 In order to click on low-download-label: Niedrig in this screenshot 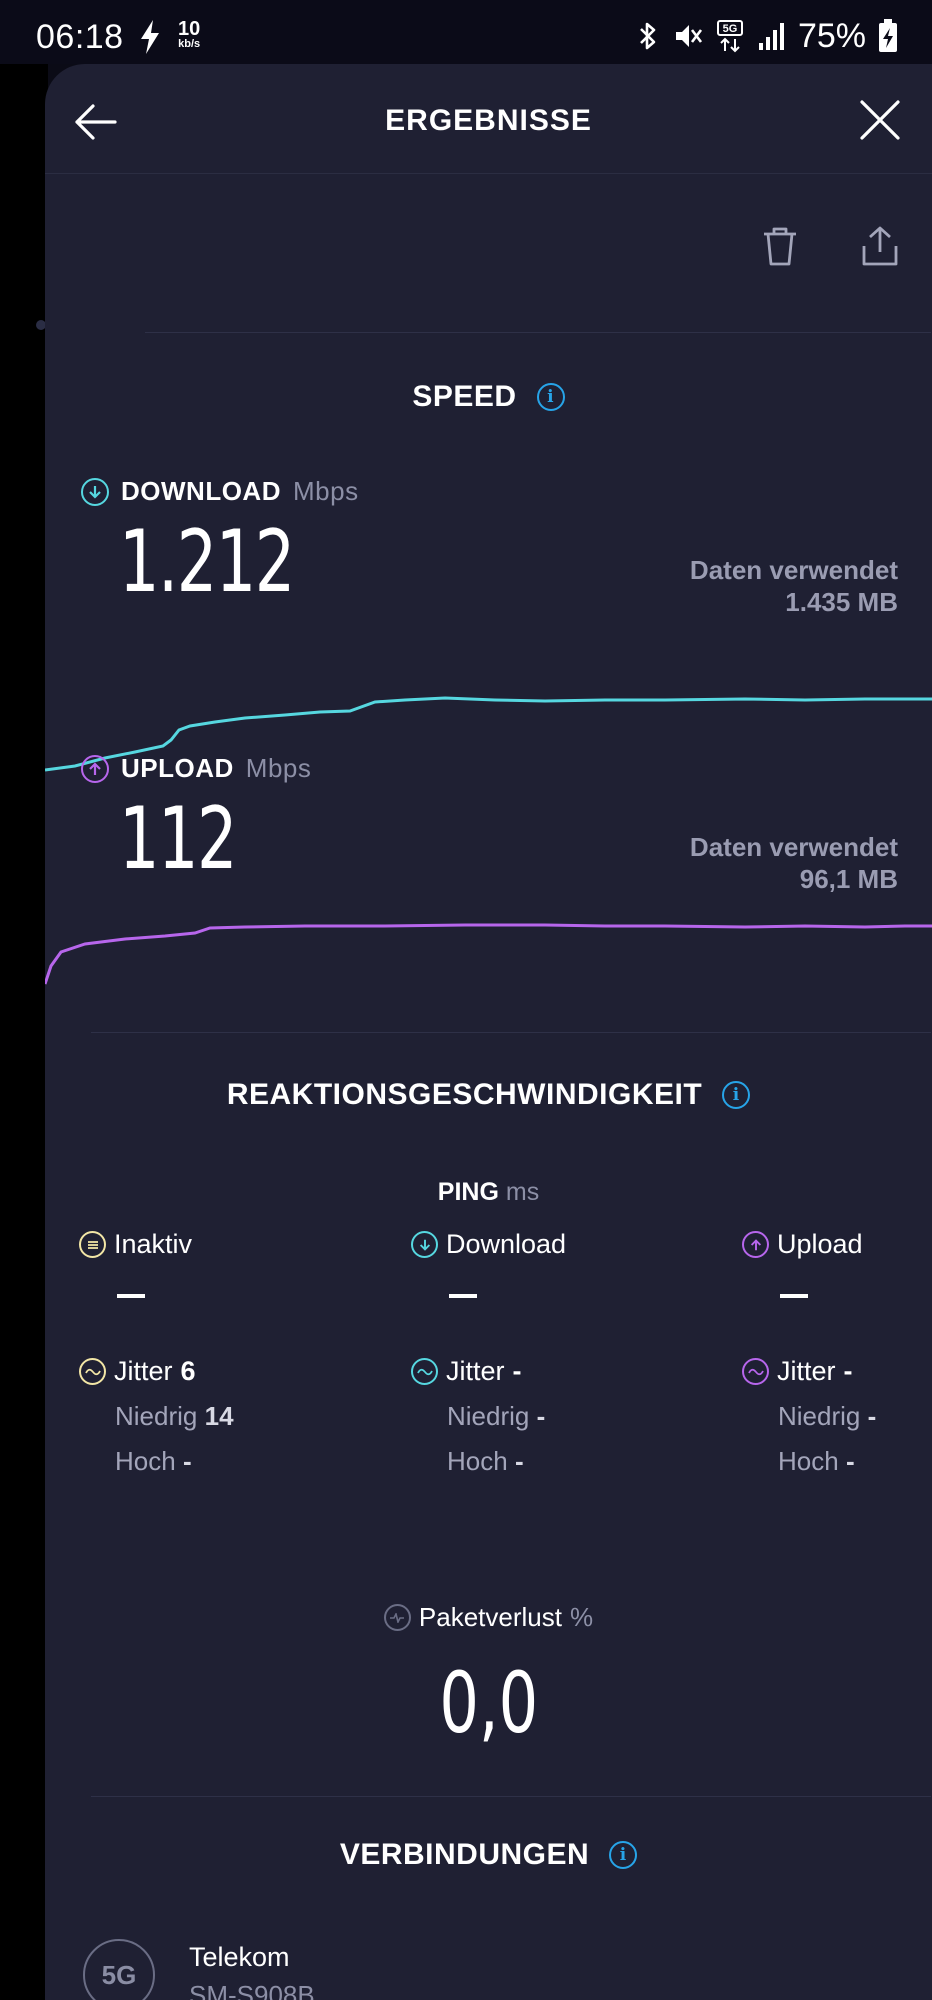, I will do `click(488, 1416)`.